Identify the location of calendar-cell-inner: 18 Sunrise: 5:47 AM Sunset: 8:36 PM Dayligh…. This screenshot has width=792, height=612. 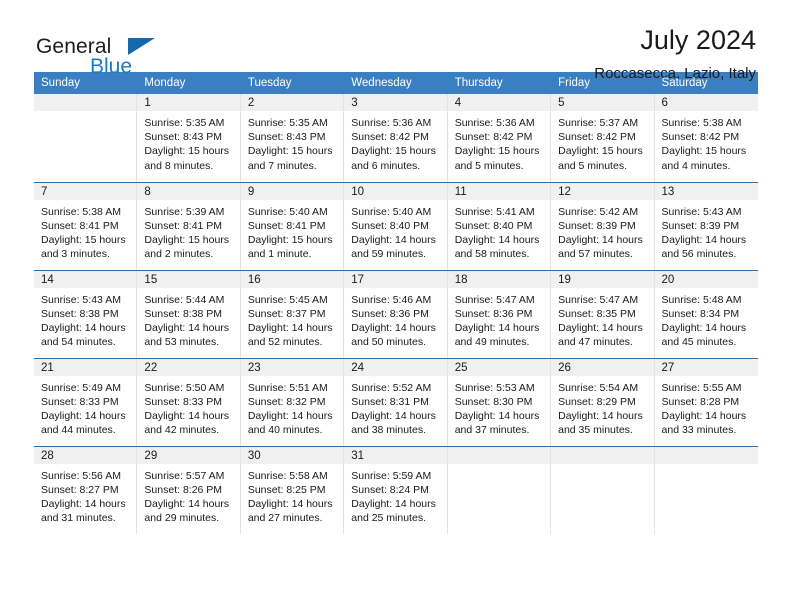
(499, 314).